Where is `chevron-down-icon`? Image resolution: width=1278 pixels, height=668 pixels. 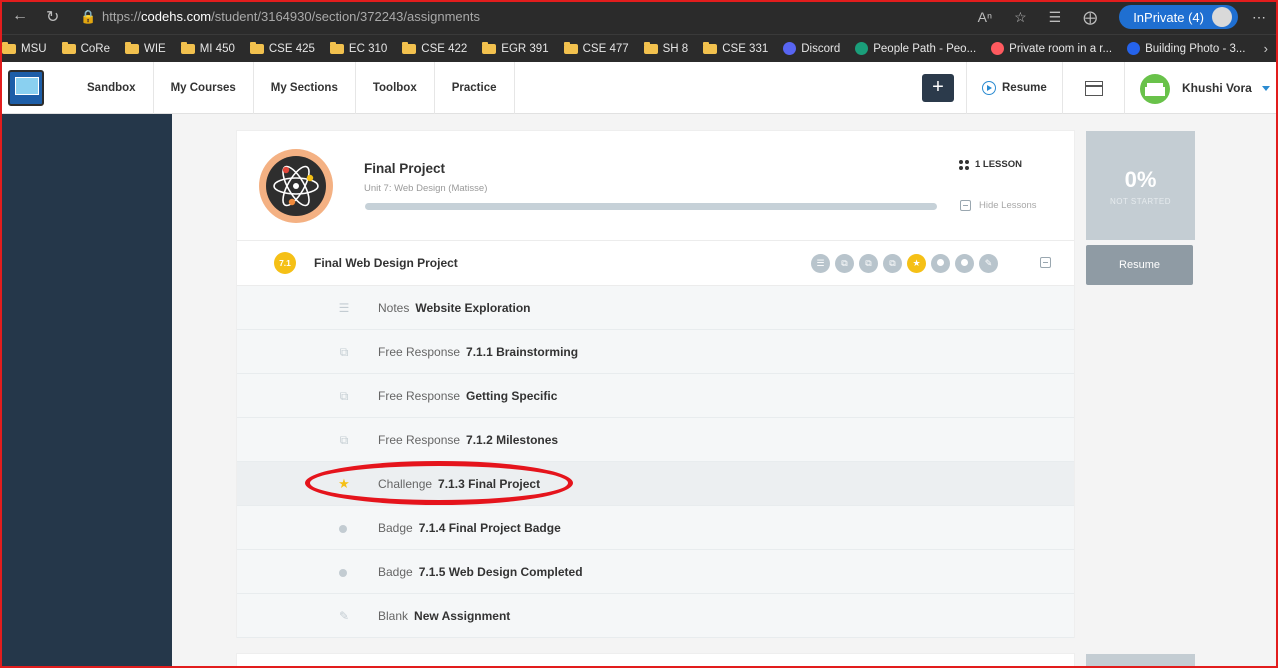
chevron-down-icon is located at coordinates (1266, 88).